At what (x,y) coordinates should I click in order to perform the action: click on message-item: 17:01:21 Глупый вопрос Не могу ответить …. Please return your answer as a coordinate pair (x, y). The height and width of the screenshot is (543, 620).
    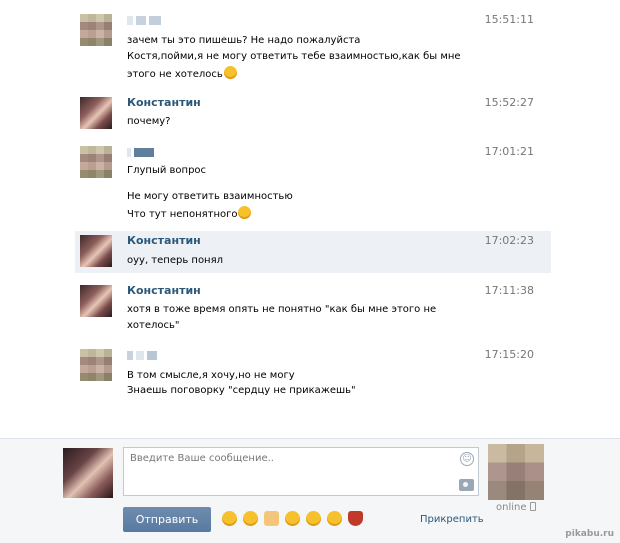
    Looking at the image, I should click on (313, 182).